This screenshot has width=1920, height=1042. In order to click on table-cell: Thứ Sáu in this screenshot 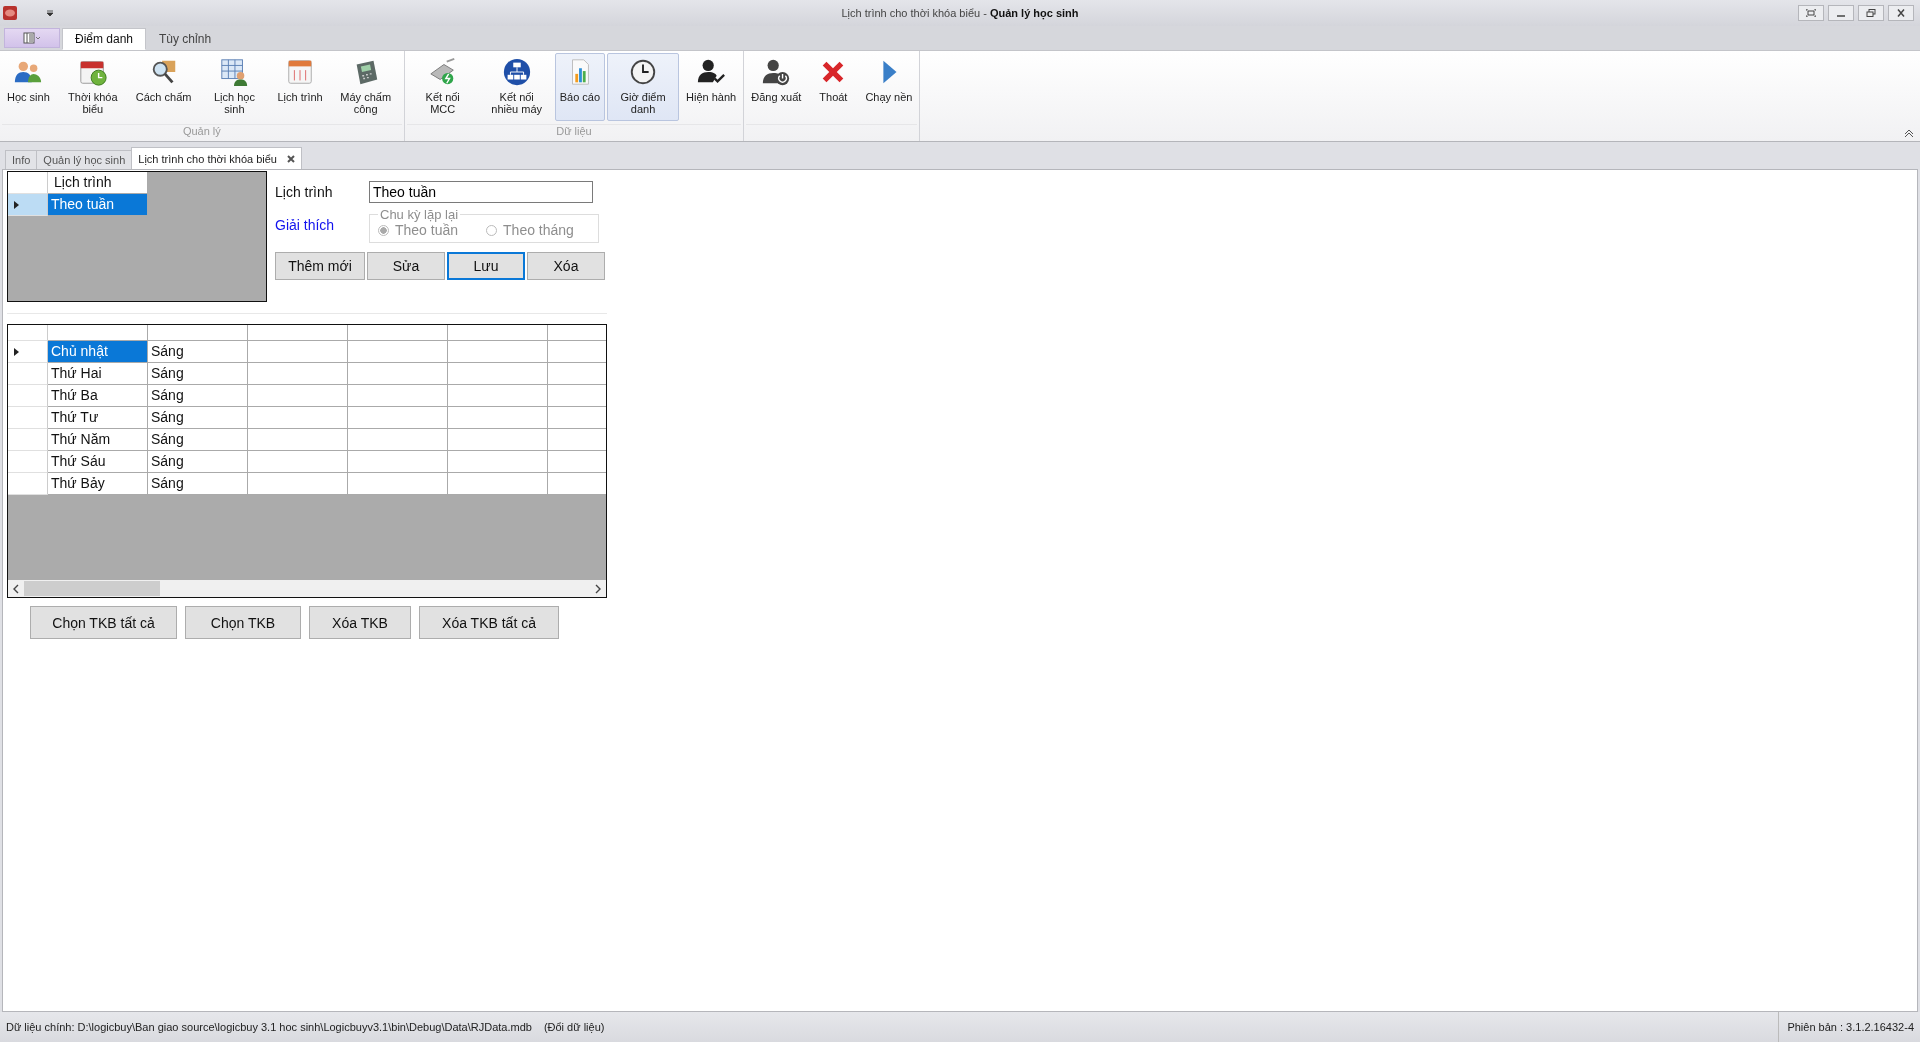, I will do `click(98, 462)`.